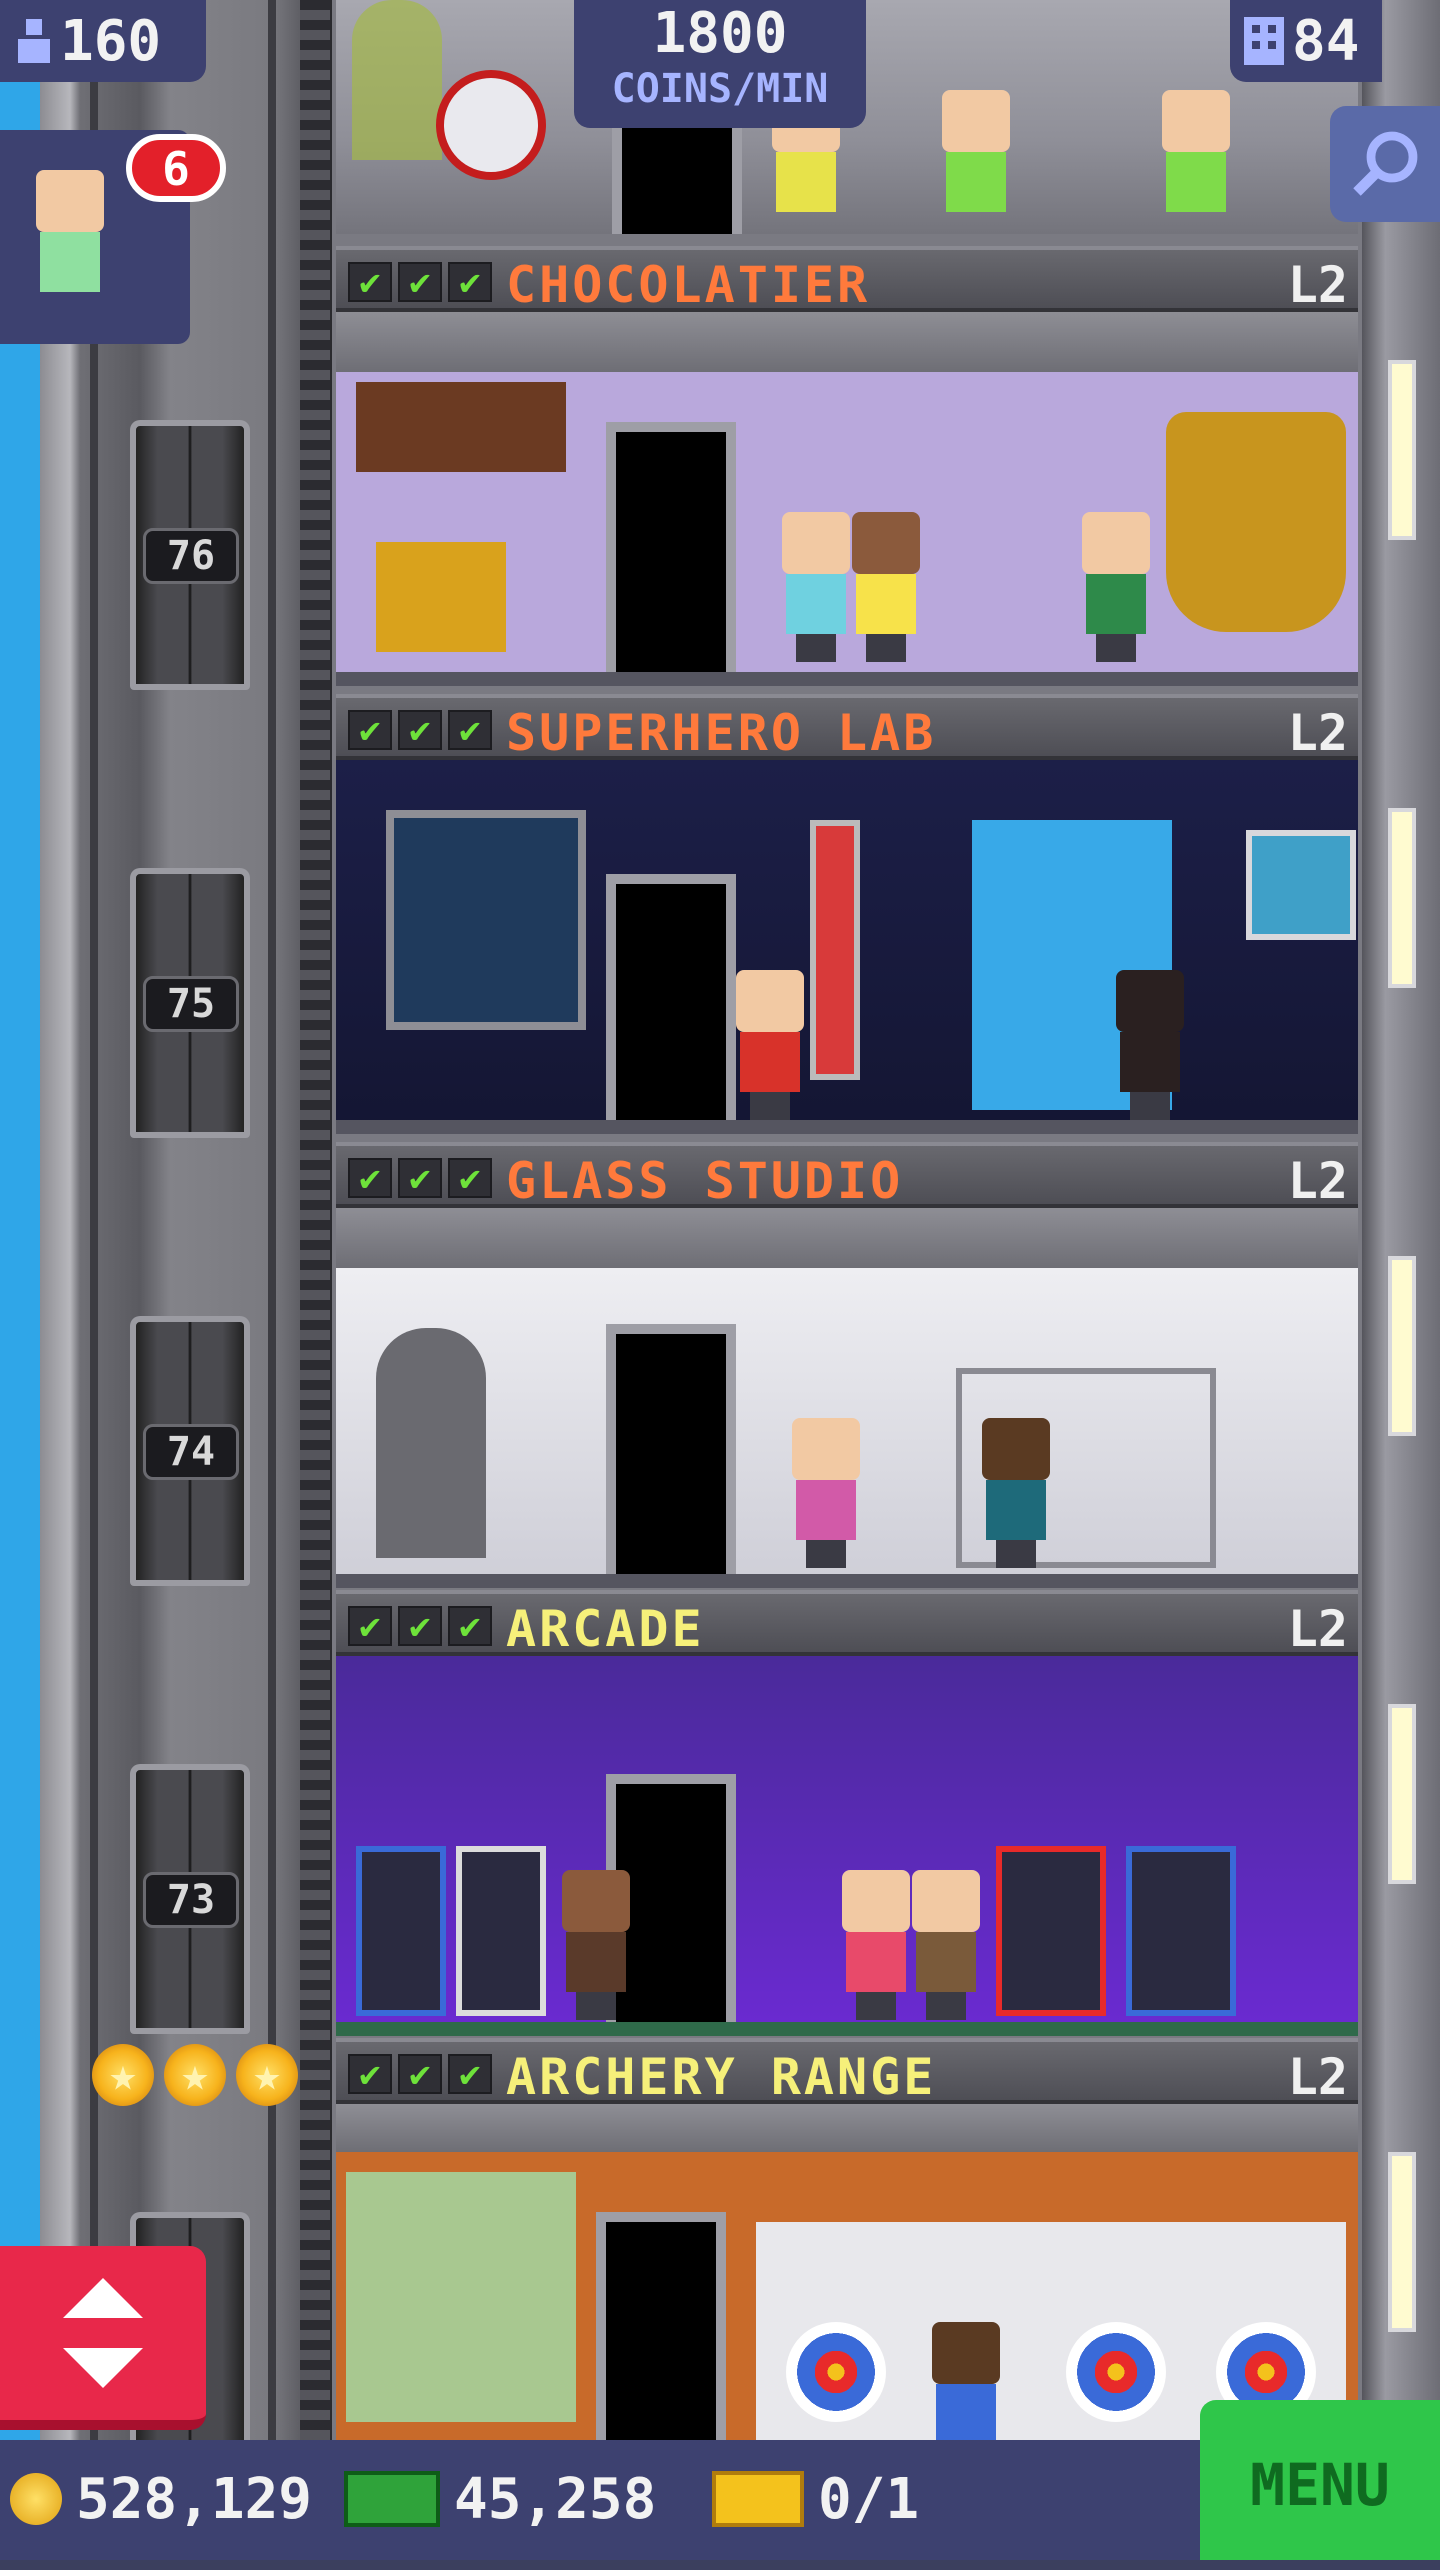  Describe the element at coordinates (191, 556) in the screenshot. I see `floor-number: 76` at that location.